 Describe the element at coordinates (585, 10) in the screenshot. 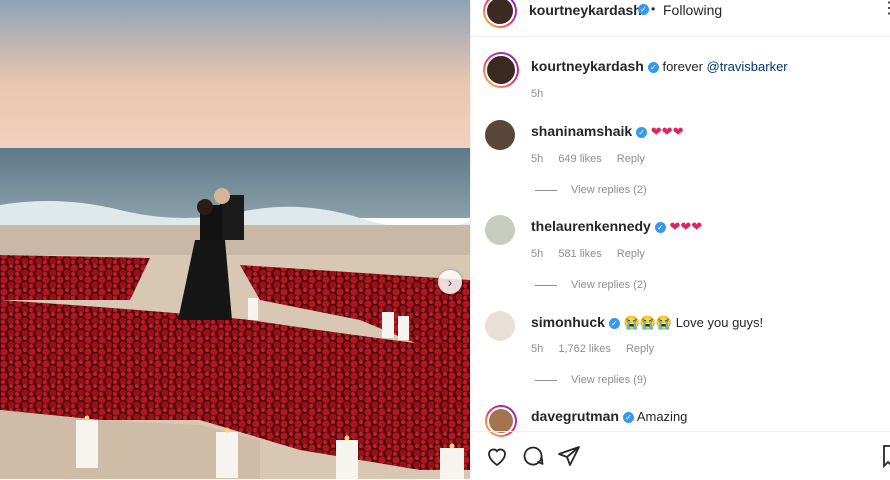

I see `header-username: kourtneykardash` at that location.